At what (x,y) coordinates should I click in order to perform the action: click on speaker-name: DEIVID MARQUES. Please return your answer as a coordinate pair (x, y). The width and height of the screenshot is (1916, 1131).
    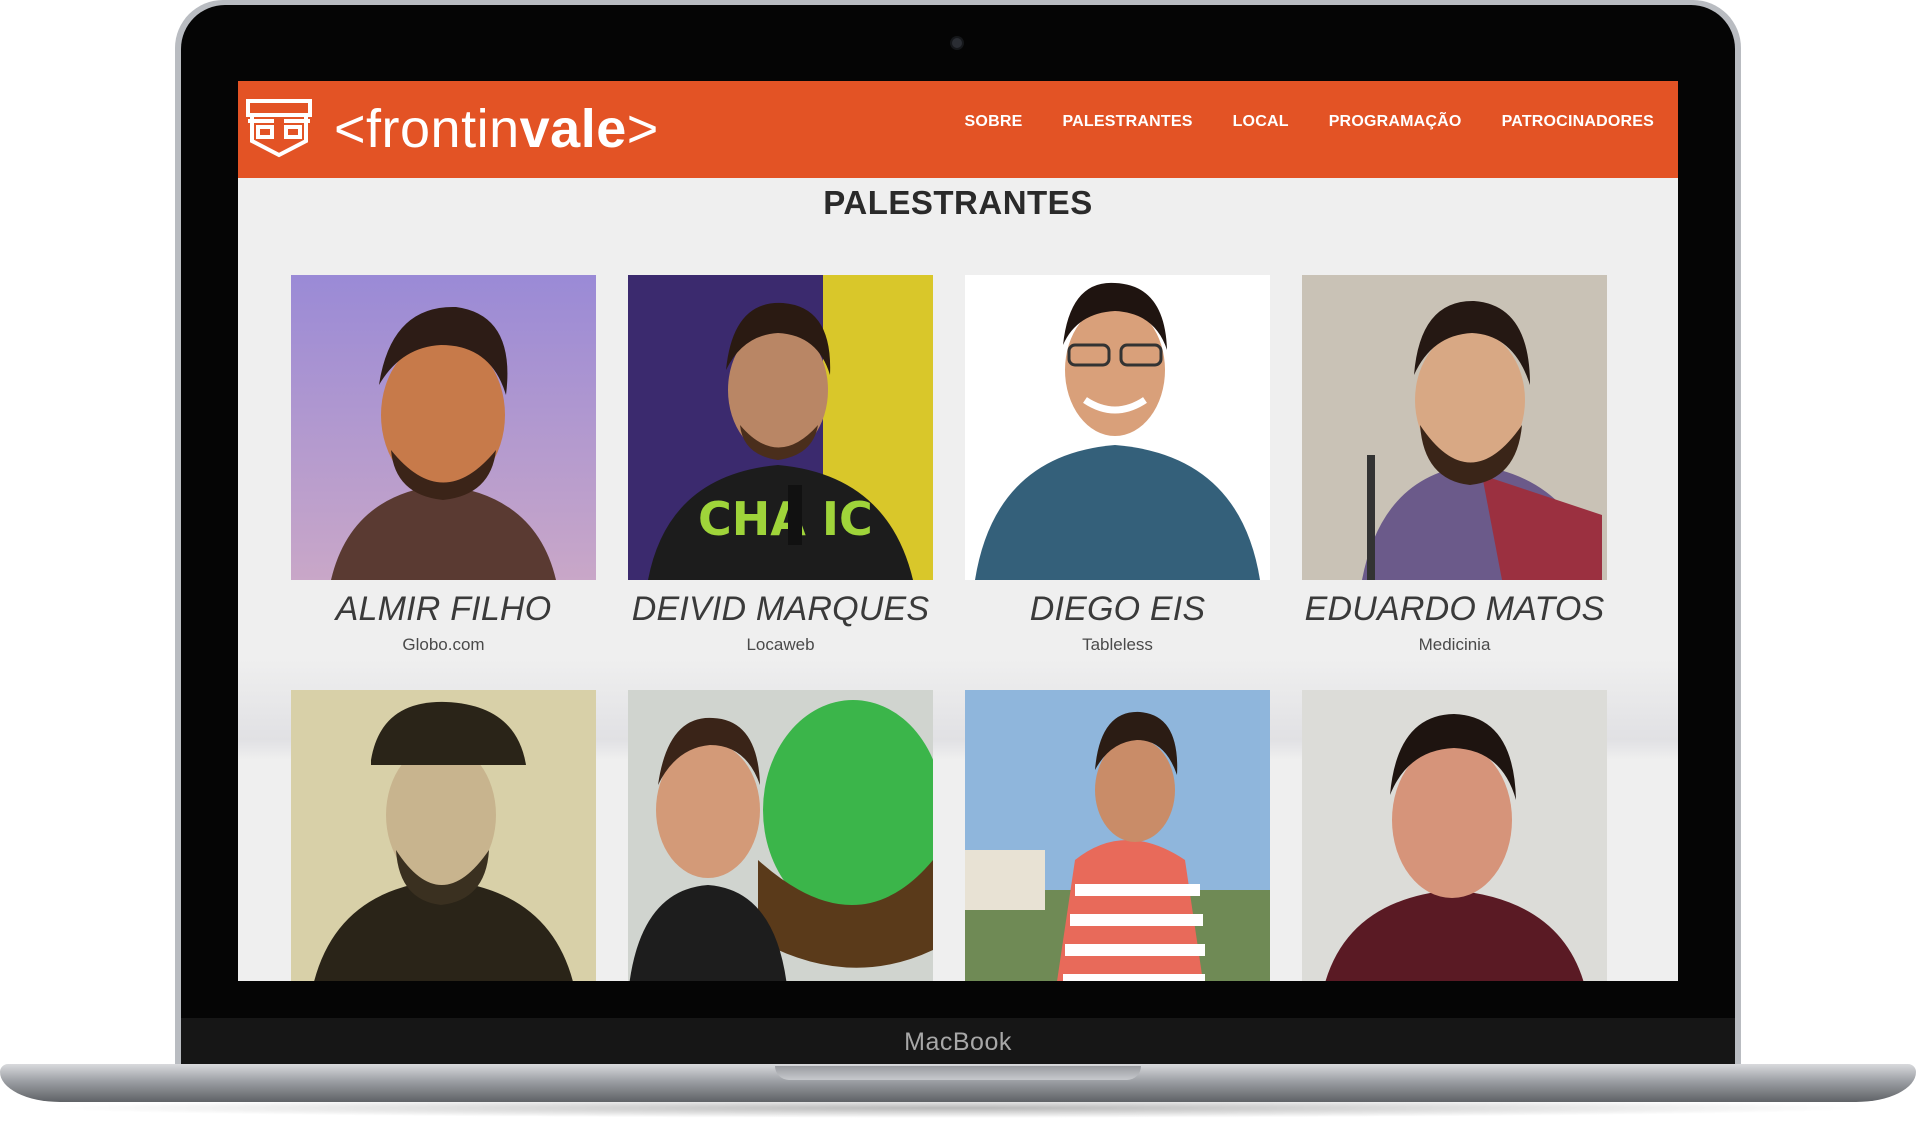
    Looking at the image, I should click on (780, 609).